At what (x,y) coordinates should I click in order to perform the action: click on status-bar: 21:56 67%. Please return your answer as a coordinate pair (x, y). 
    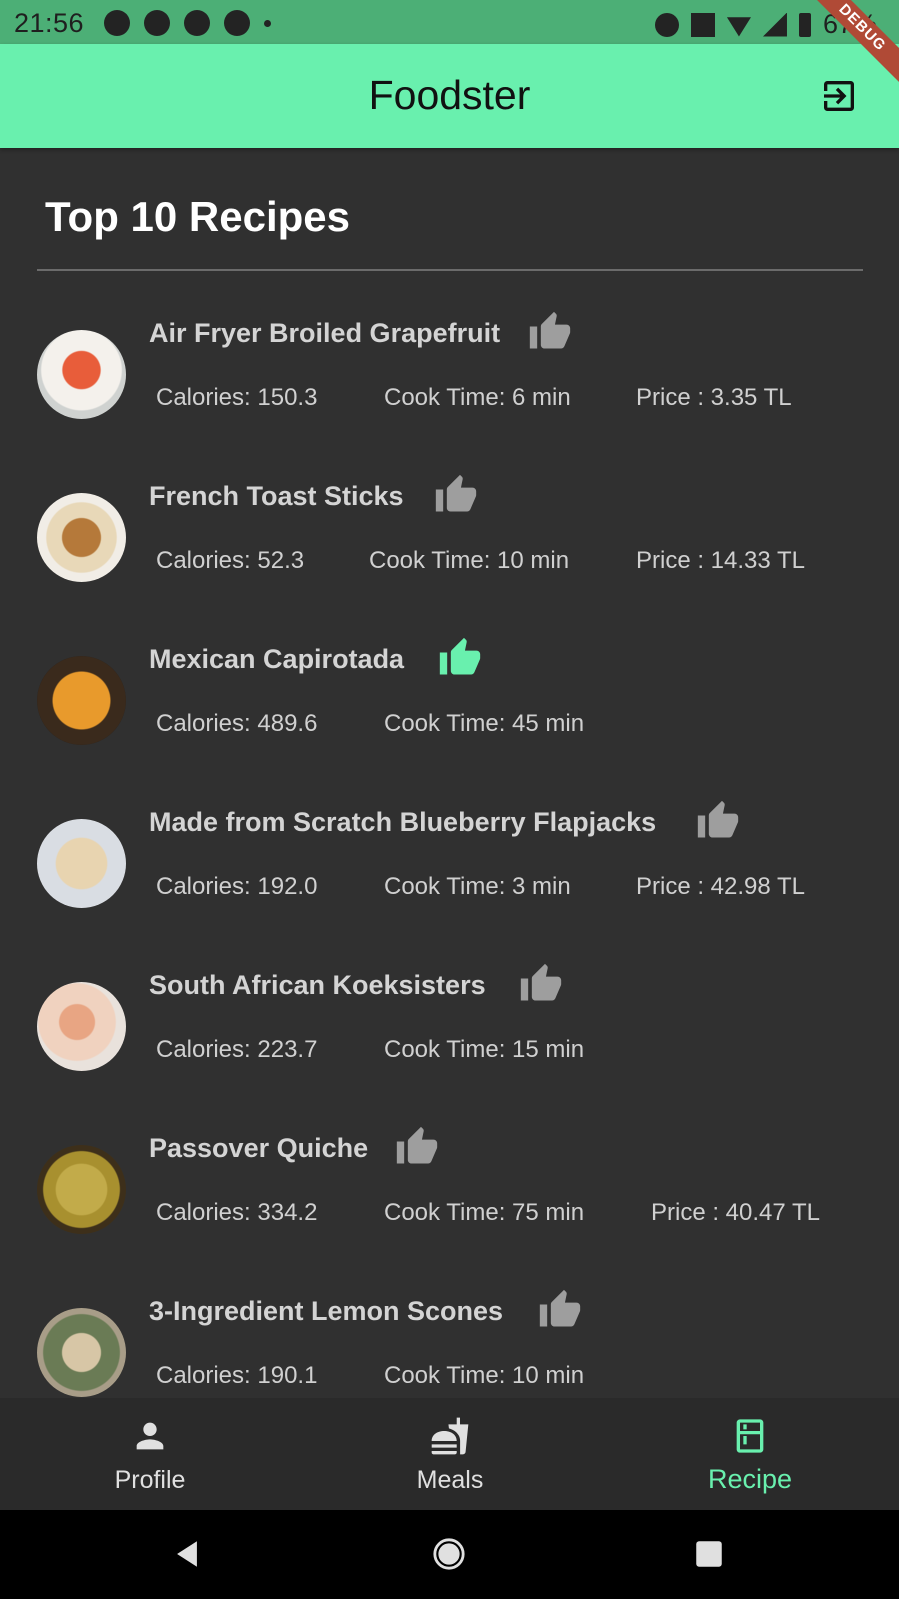
    Looking at the image, I should click on (449, 22).